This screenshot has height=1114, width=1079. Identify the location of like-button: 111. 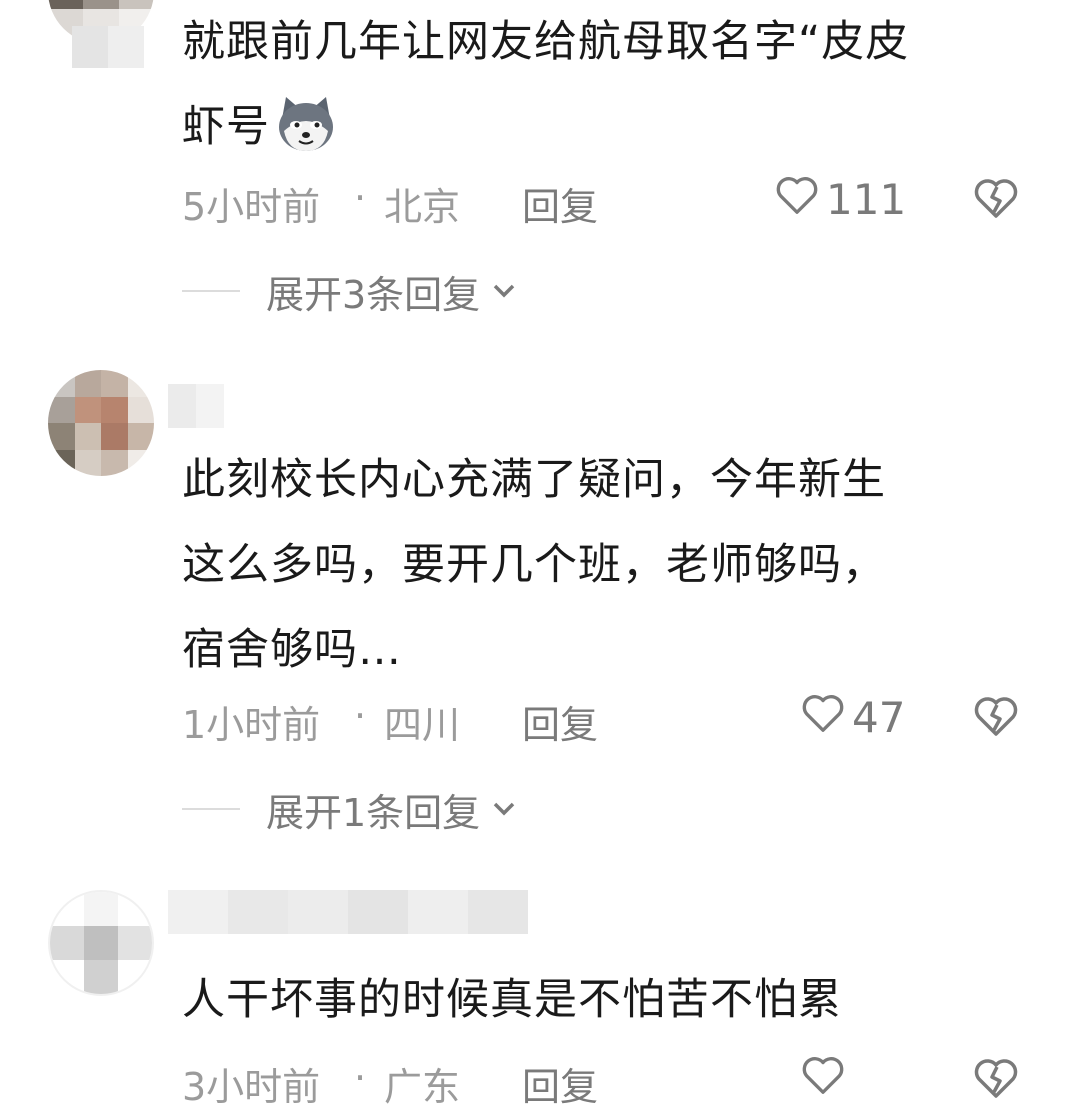
(840, 199).